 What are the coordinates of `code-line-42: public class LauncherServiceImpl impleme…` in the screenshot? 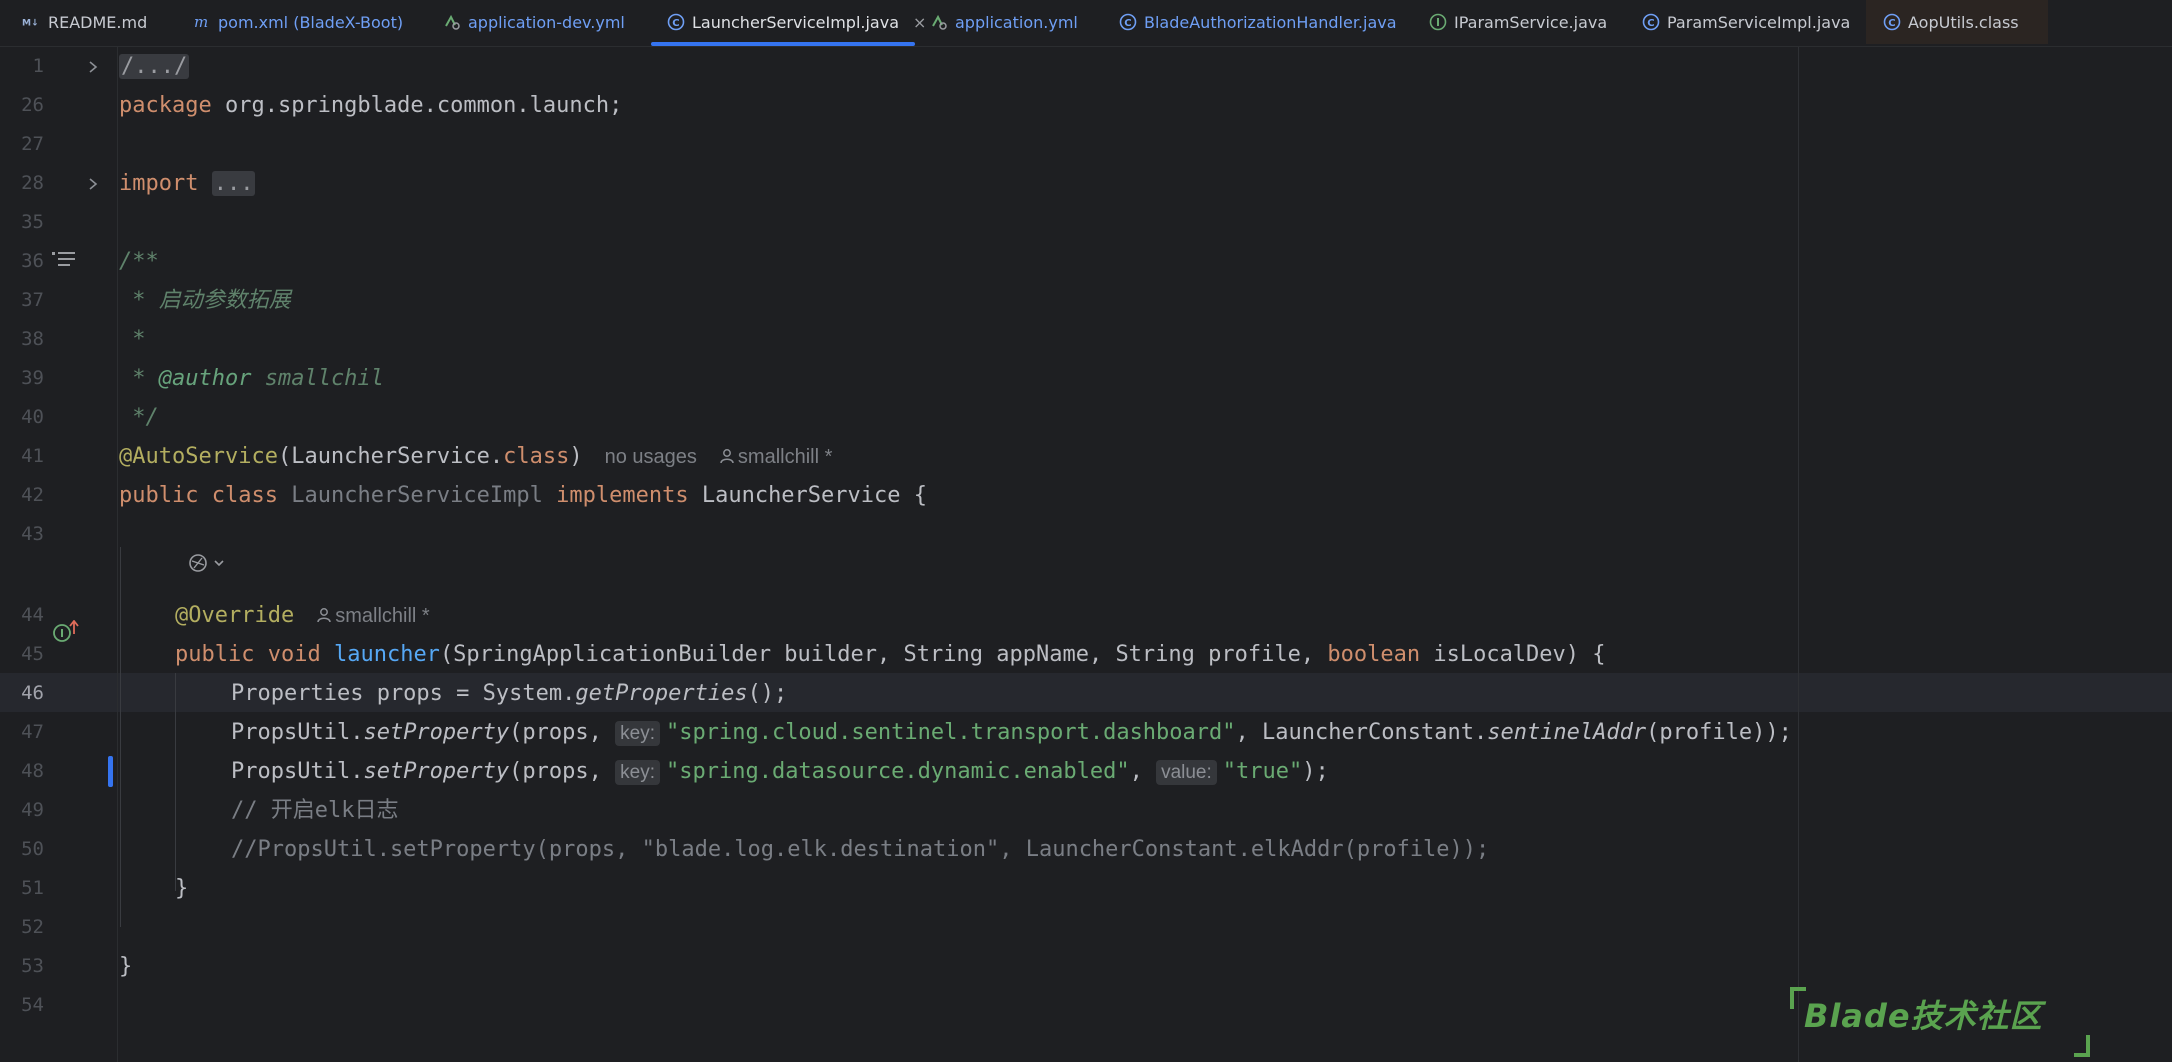 It's located at (523, 495).